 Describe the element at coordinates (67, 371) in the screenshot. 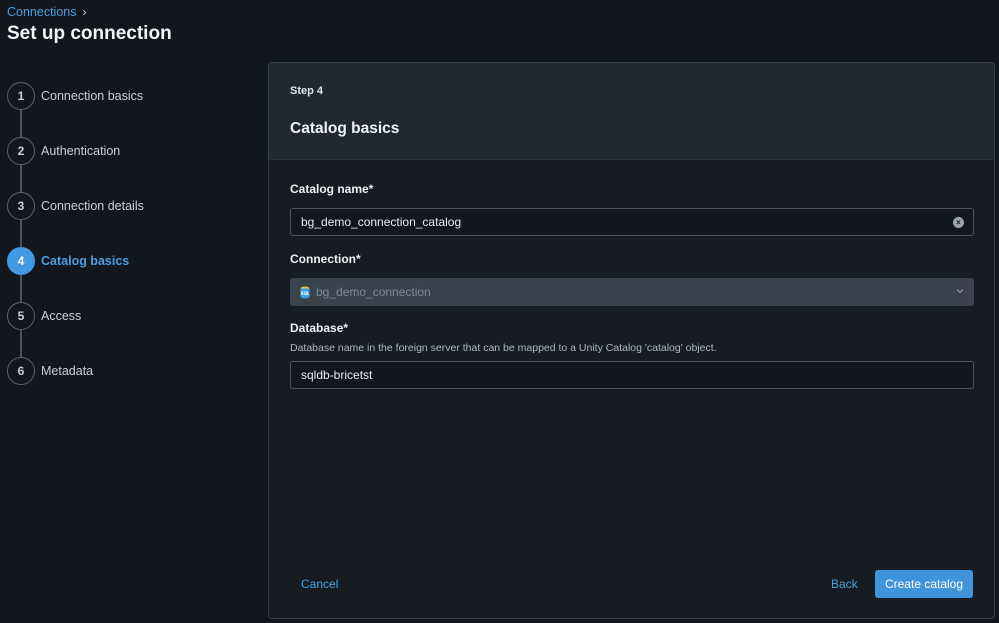

I see `step-label: Metadata` at that location.